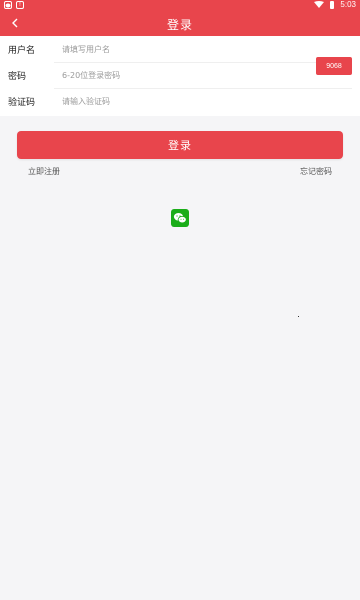 The width and height of the screenshot is (360, 600). What do you see at coordinates (14, 5) in the screenshot?
I see `status-left: !` at bounding box center [14, 5].